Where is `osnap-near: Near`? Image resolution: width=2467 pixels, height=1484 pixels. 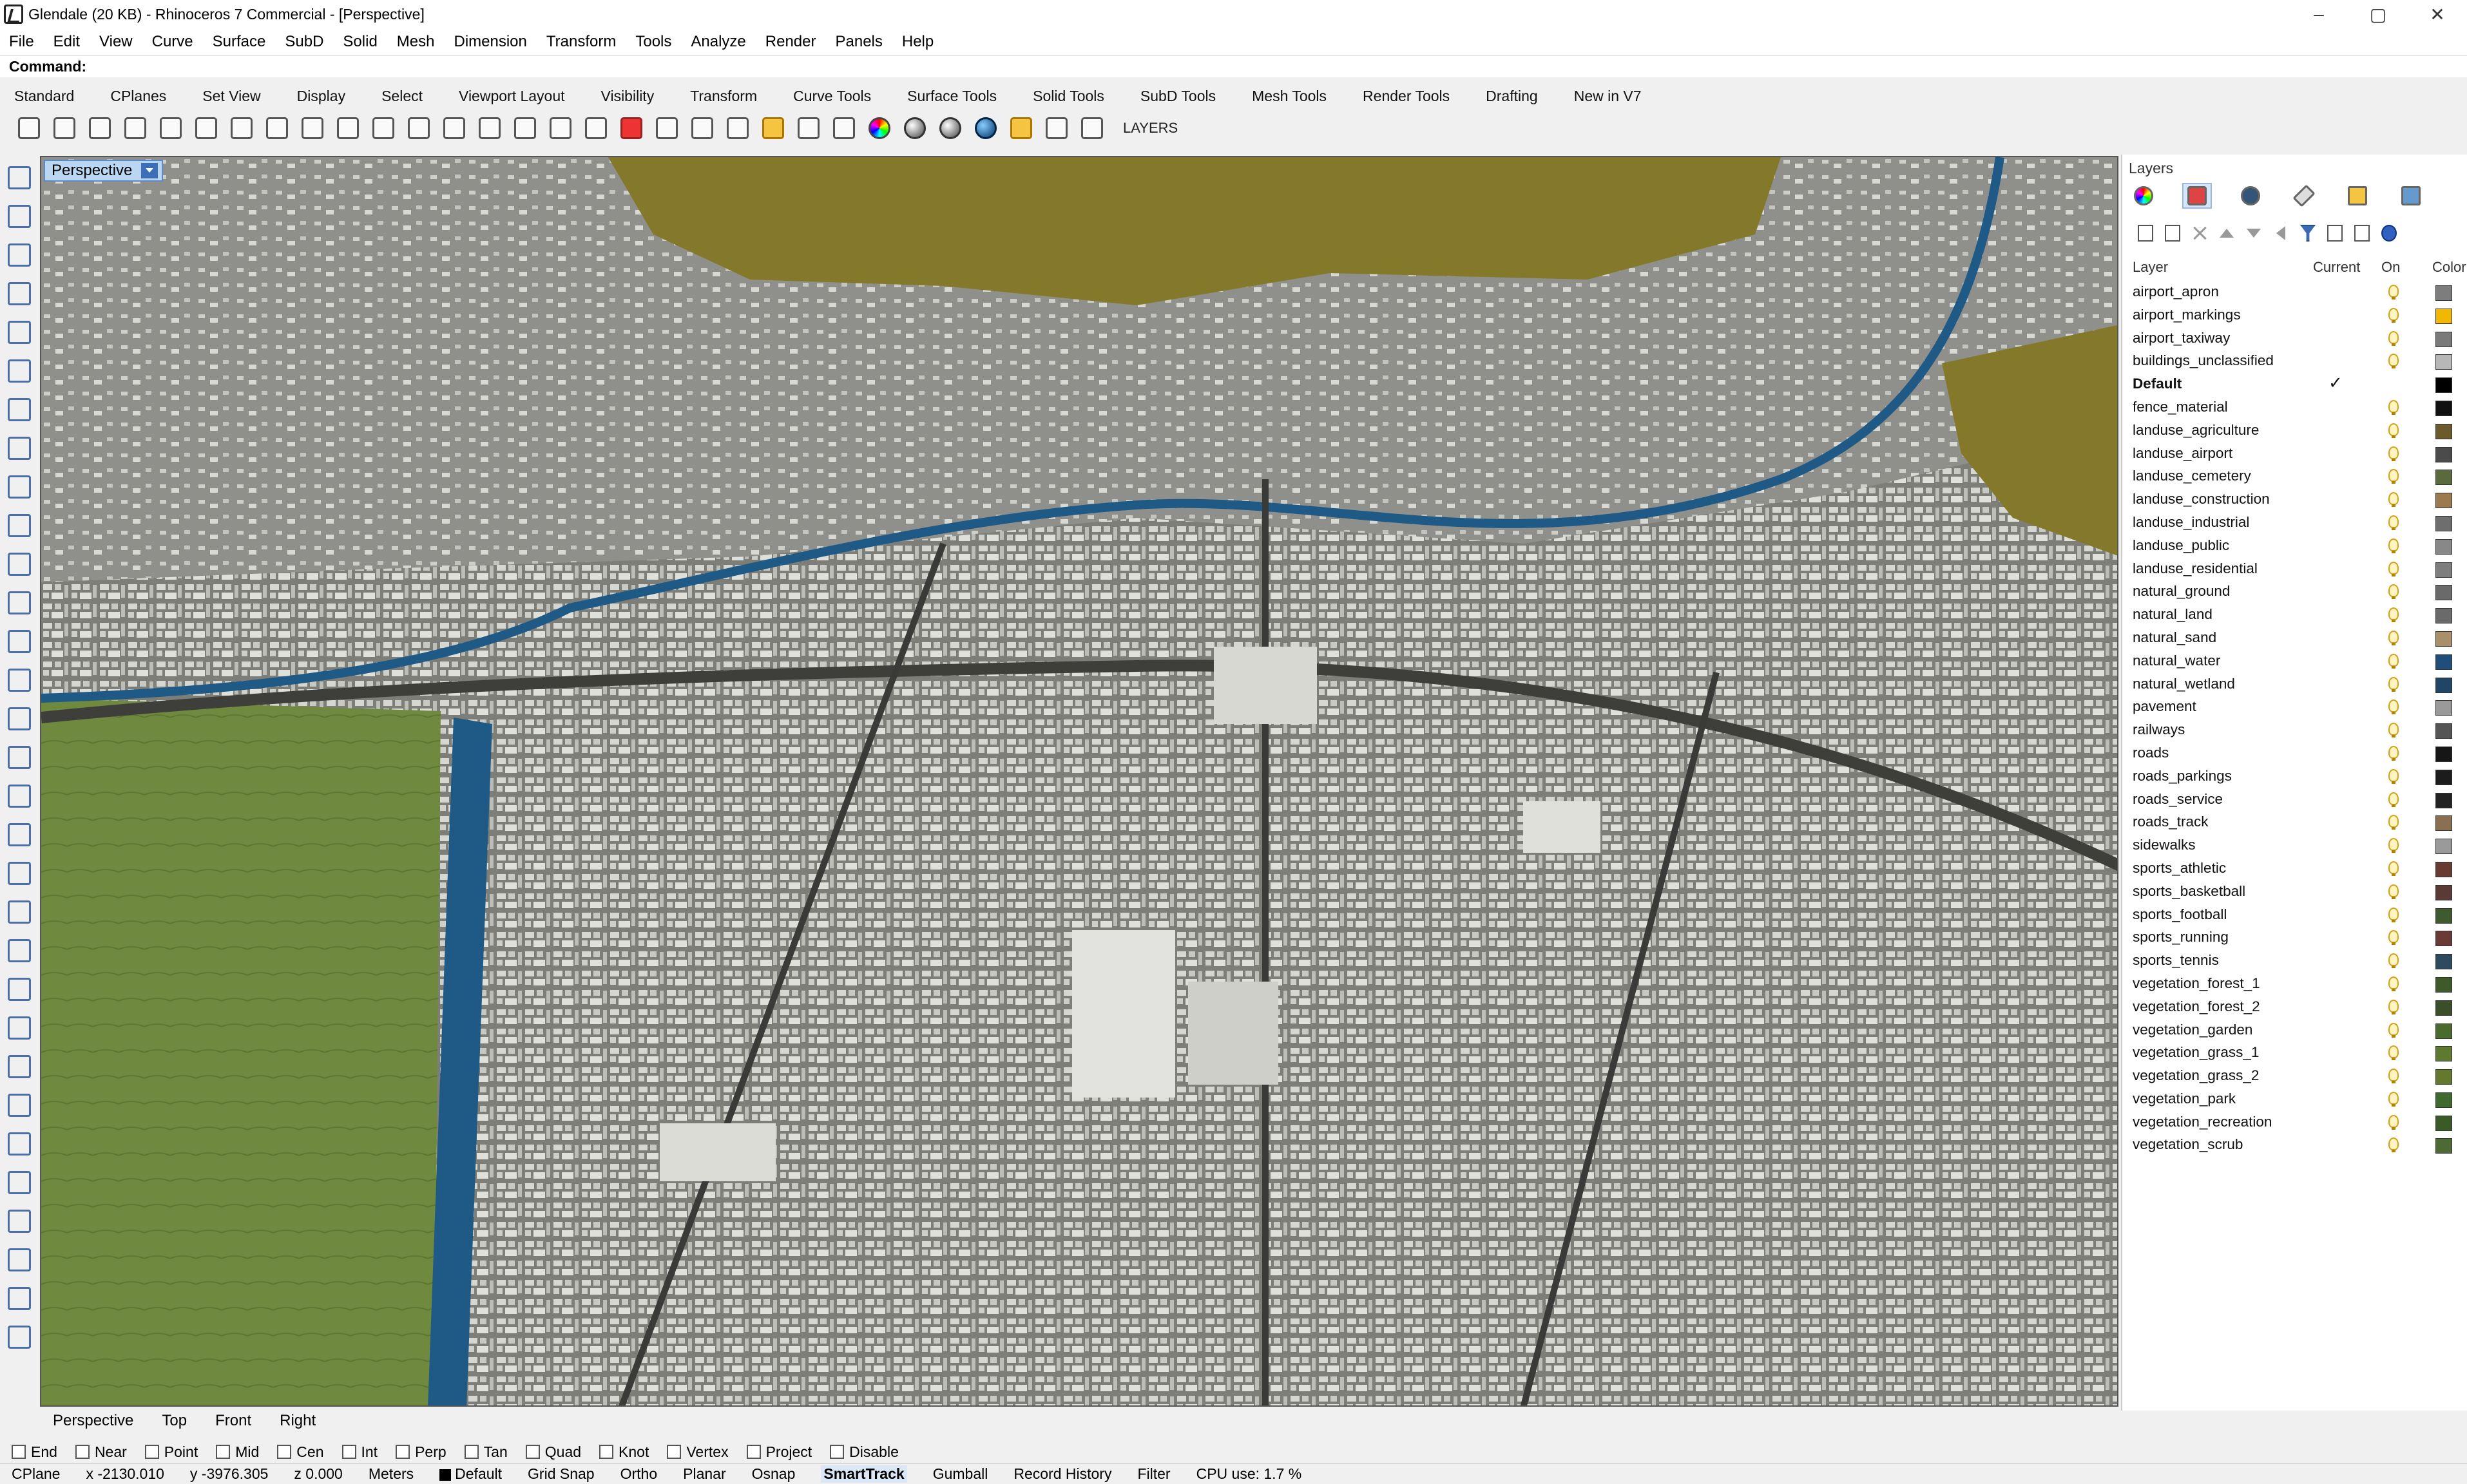
osnap-near: Near is located at coordinates (101, 1452).